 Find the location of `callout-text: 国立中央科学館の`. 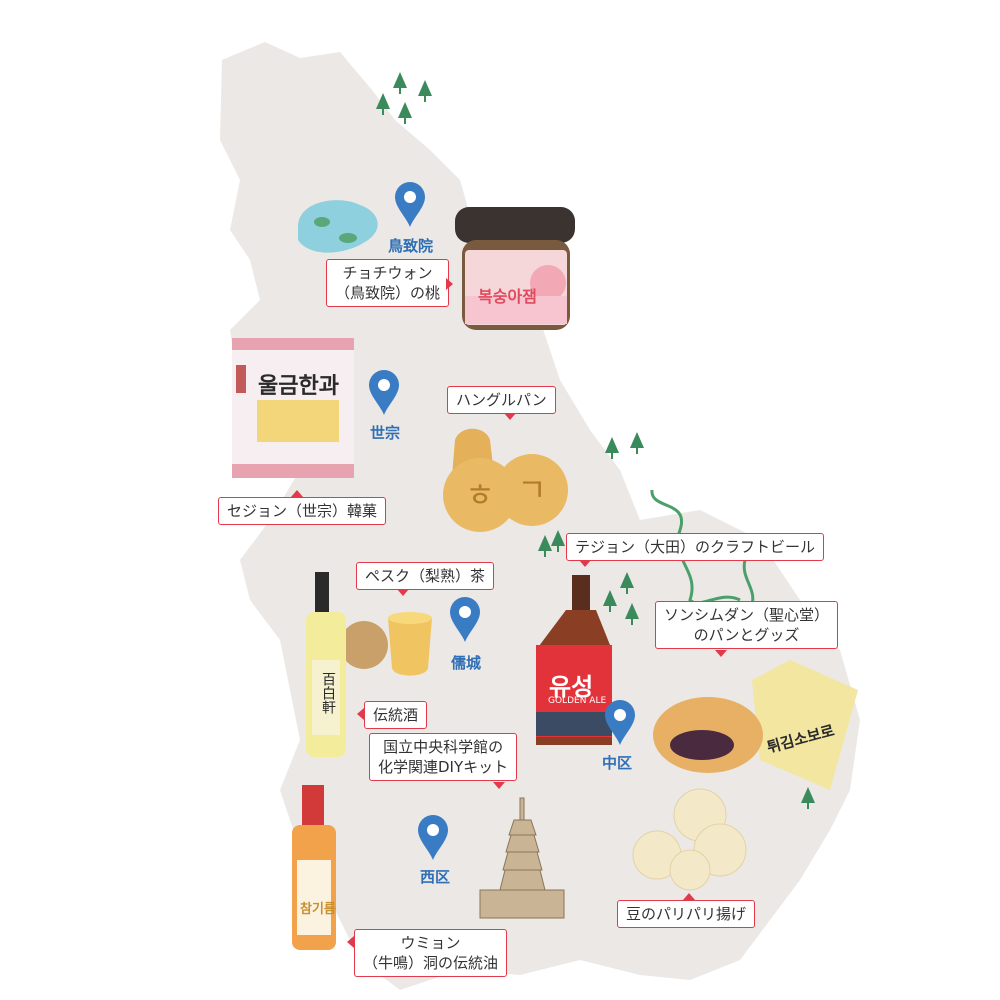

callout-text: 国立中央科学館の is located at coordinates (443, 747).